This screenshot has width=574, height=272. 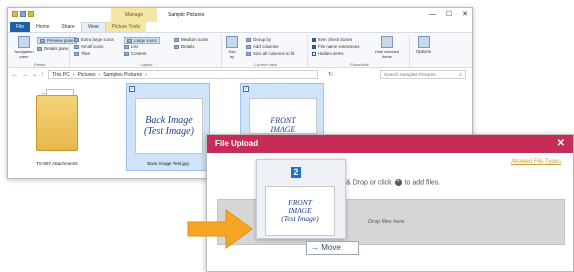 What do you see at coordinates (42, 27) in the screenshot?
I see `tab-home: Home` at bounding box center [42, 27].